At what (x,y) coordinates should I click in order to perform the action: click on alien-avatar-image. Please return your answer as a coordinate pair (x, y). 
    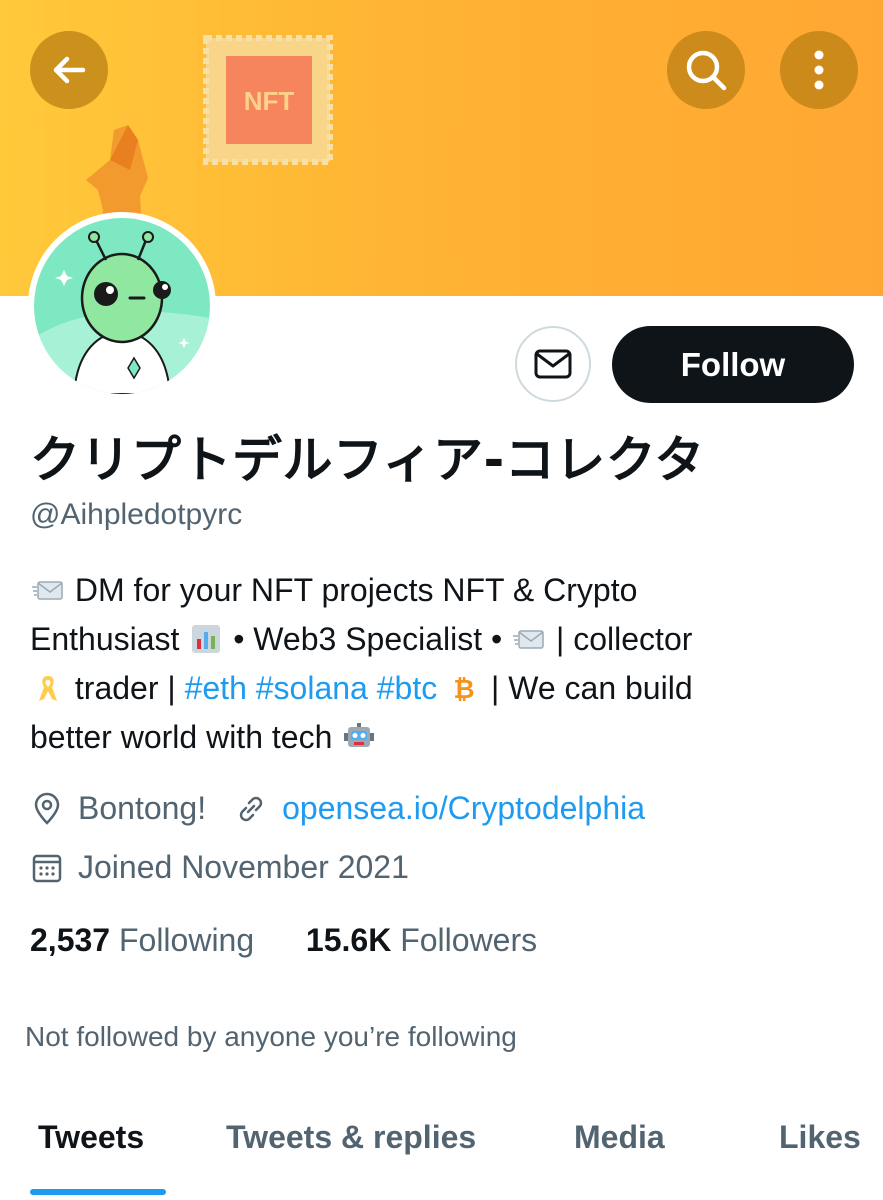
    Looking at the image, I should click on (122, 306).